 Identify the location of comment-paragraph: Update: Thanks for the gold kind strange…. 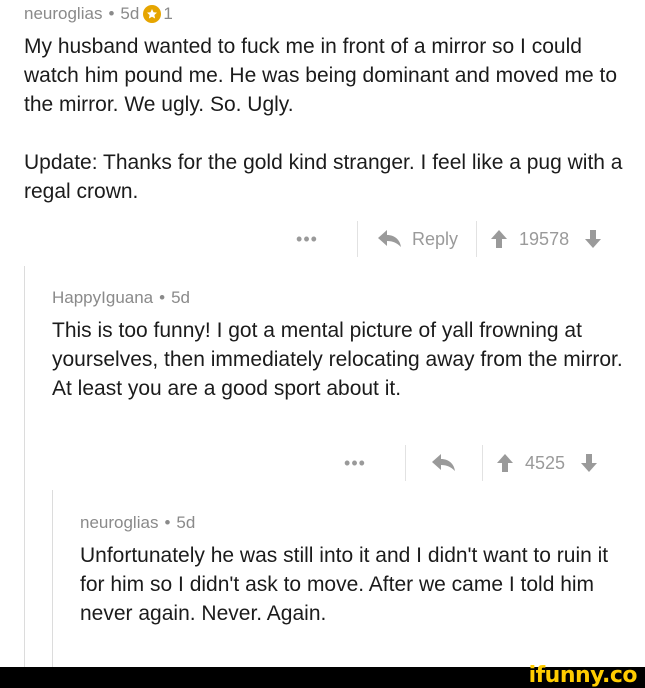
(323, 177).